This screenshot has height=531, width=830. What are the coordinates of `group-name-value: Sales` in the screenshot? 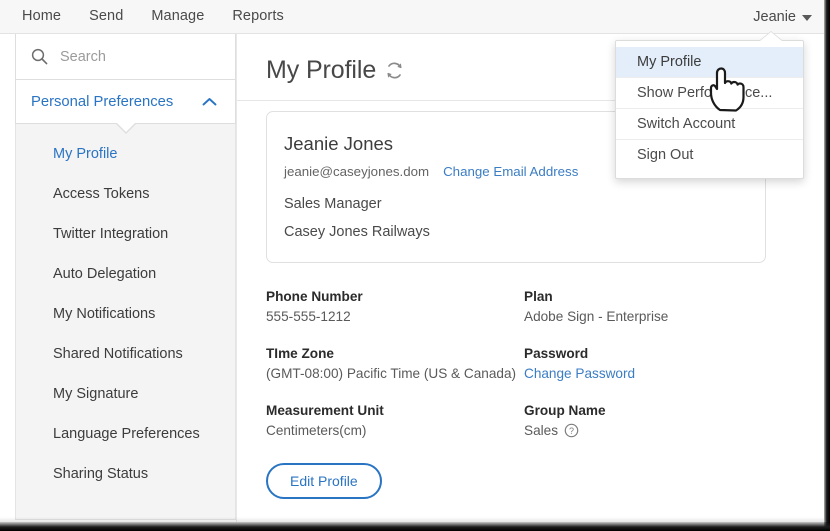 It's located at (541, 430).